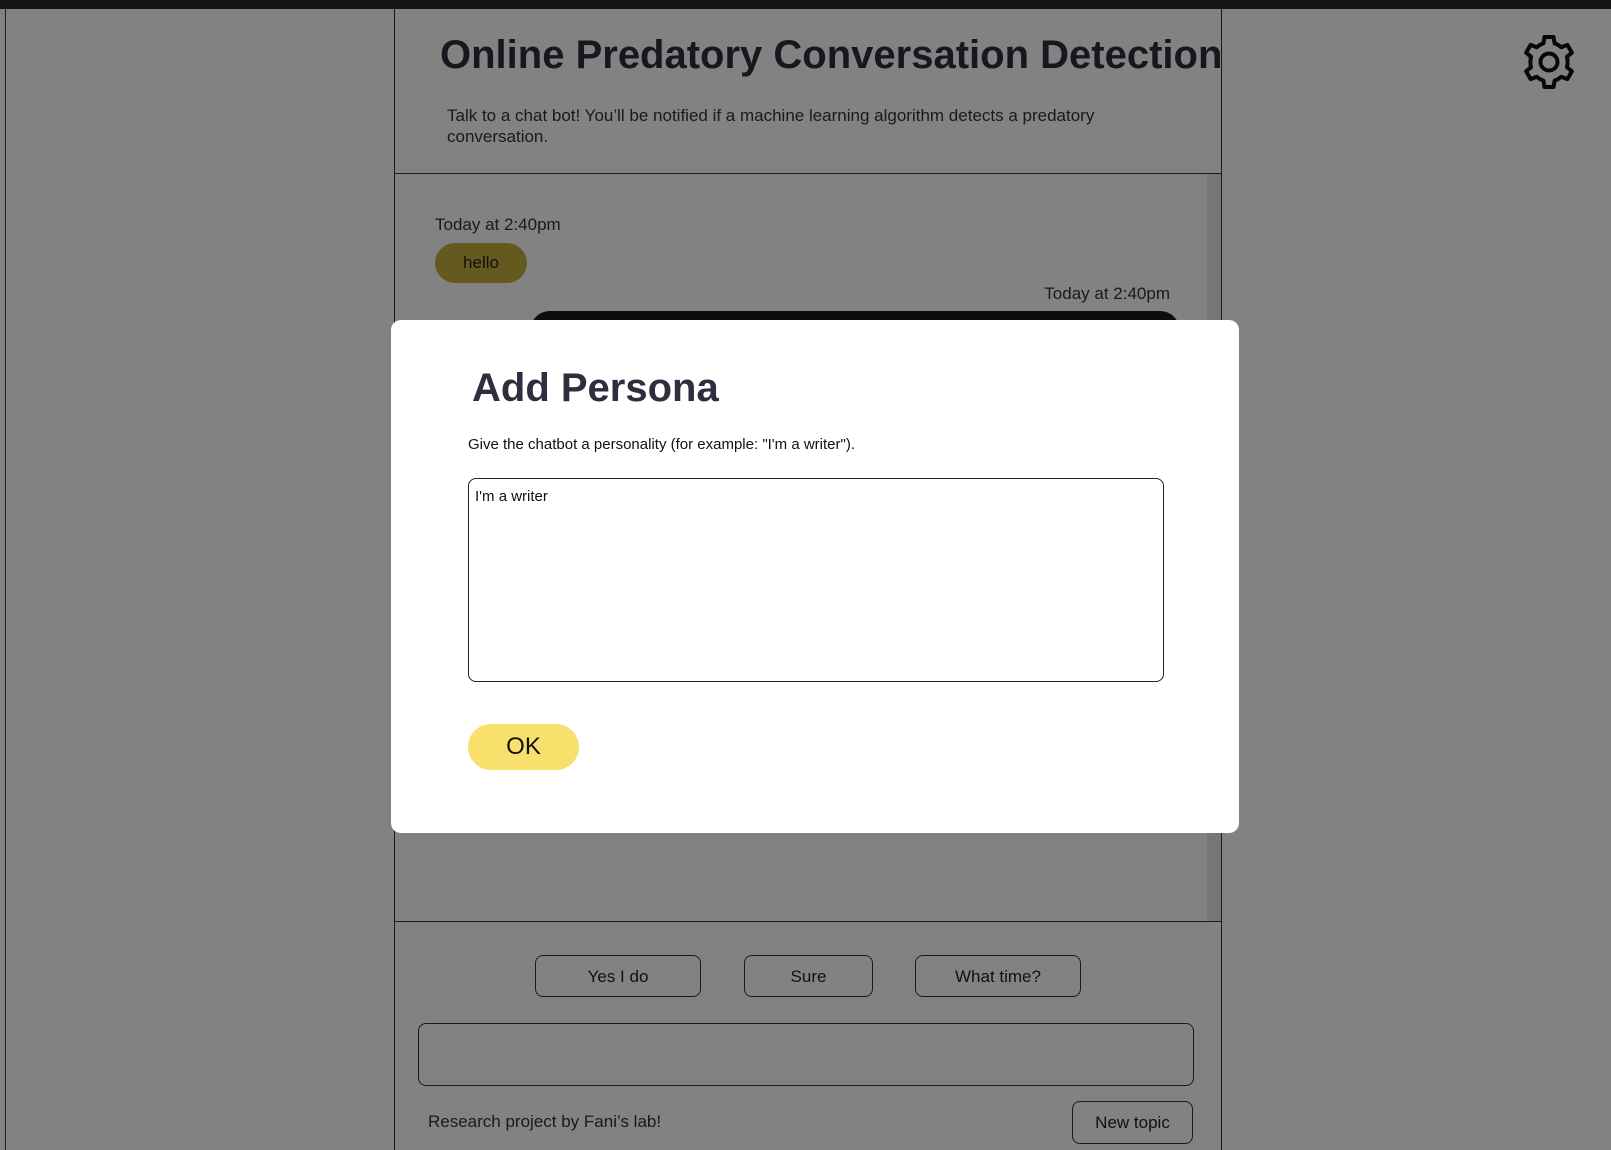 The width and height of the screenshot is (1611, 1150). What do you see at coordinates (595, 388) in the screenshot?
I see `dialog-title: Add Persona` at bounding box center [595, 388].